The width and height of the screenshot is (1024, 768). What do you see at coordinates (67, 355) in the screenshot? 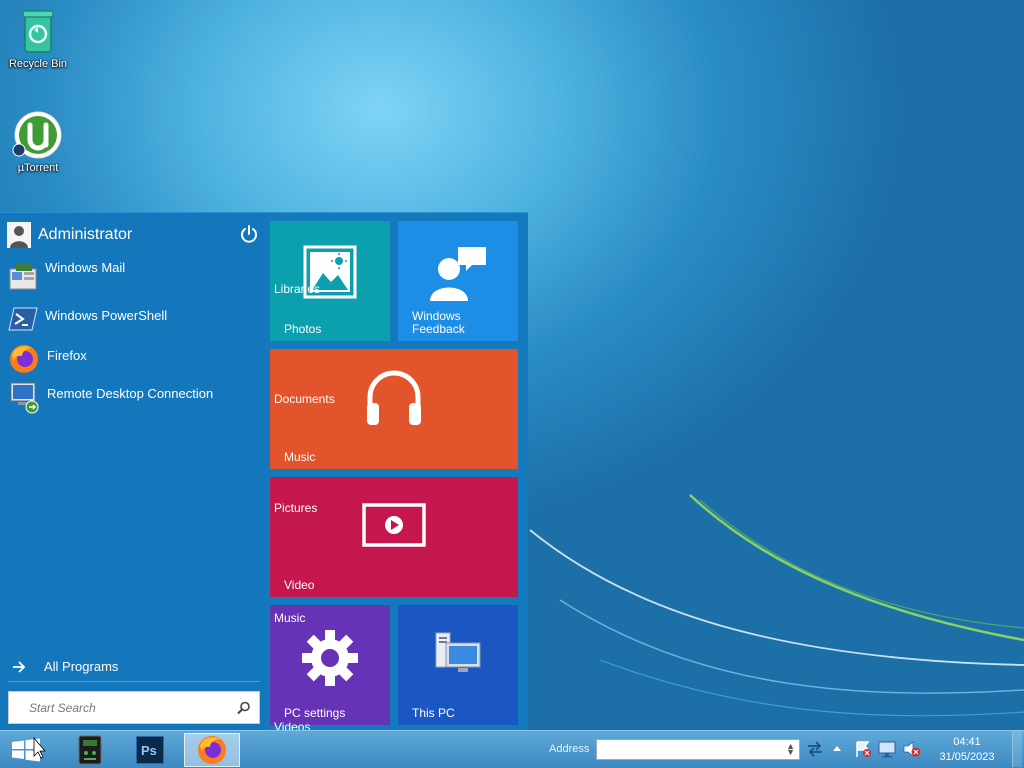
I see `program-label: Firefox` at bounding box center [67, 355].